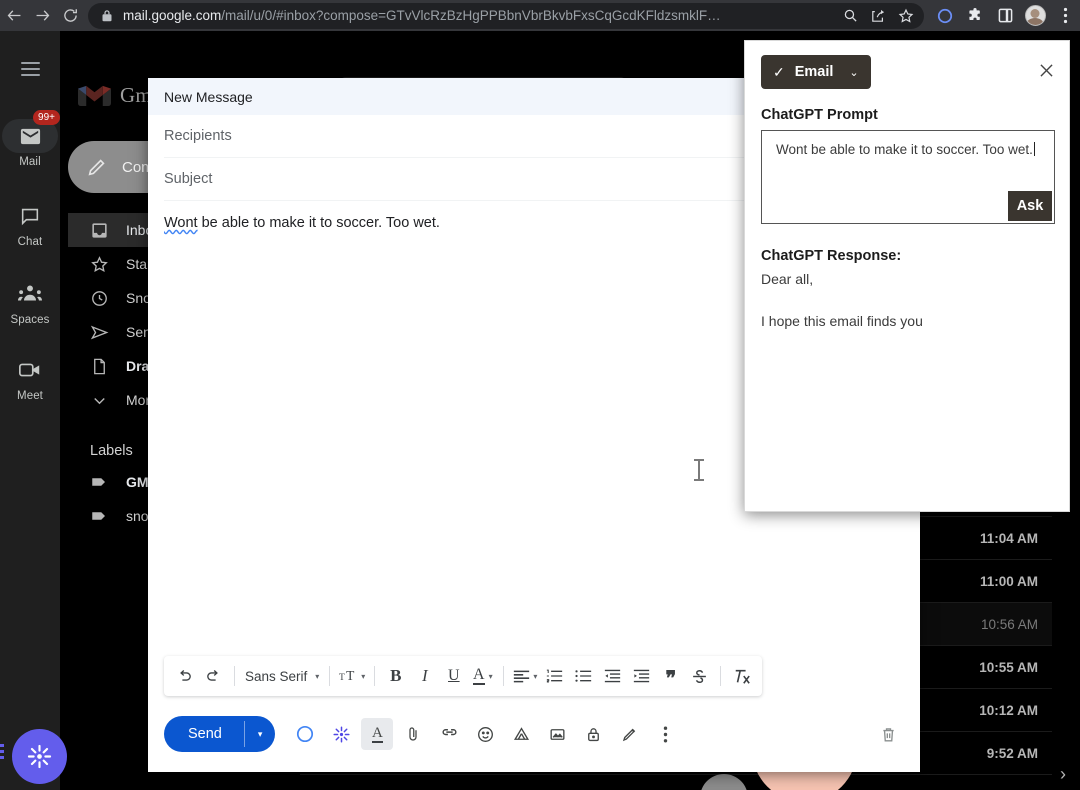 The height and width of the screenshot is (790, 1080). Describe the element at coordinates (1034, 149) in the screenshot. I see `text-caret` at that location.